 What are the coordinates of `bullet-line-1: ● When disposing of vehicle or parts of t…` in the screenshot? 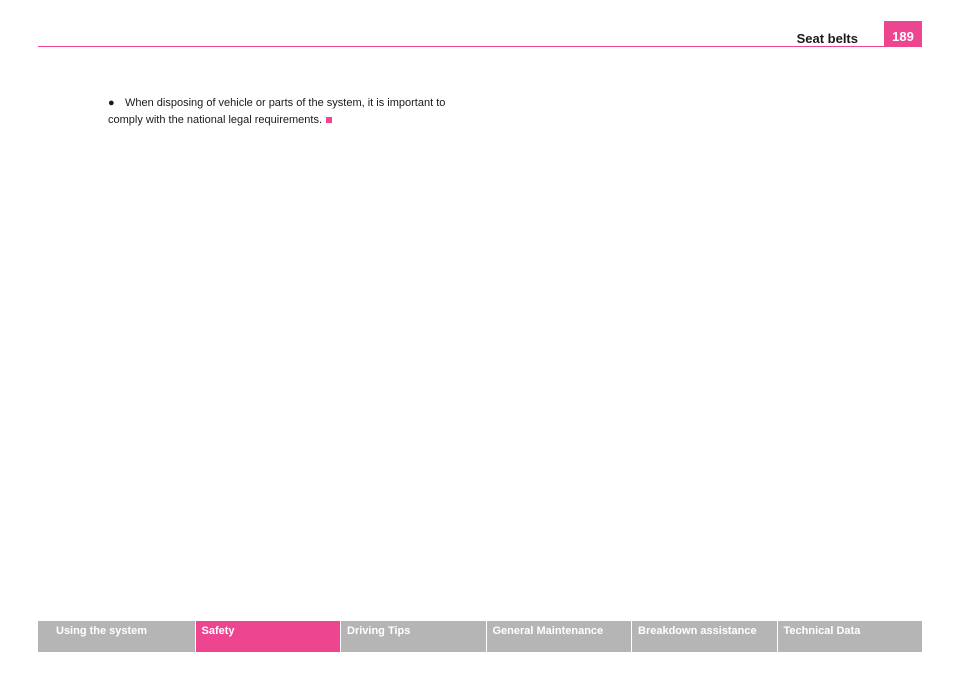 It's located at (318, 103).